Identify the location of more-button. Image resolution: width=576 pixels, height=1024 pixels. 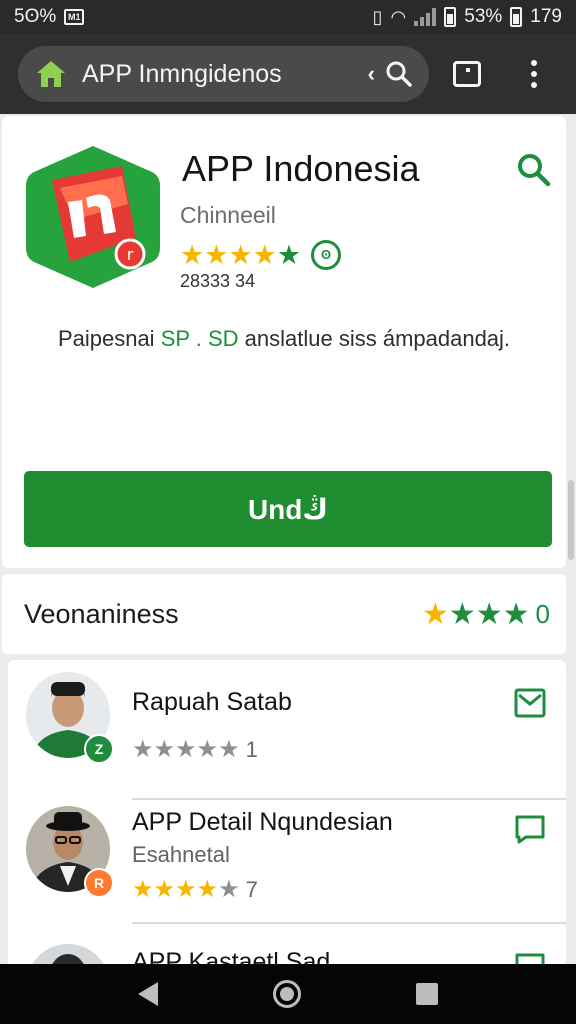
(534, 74).